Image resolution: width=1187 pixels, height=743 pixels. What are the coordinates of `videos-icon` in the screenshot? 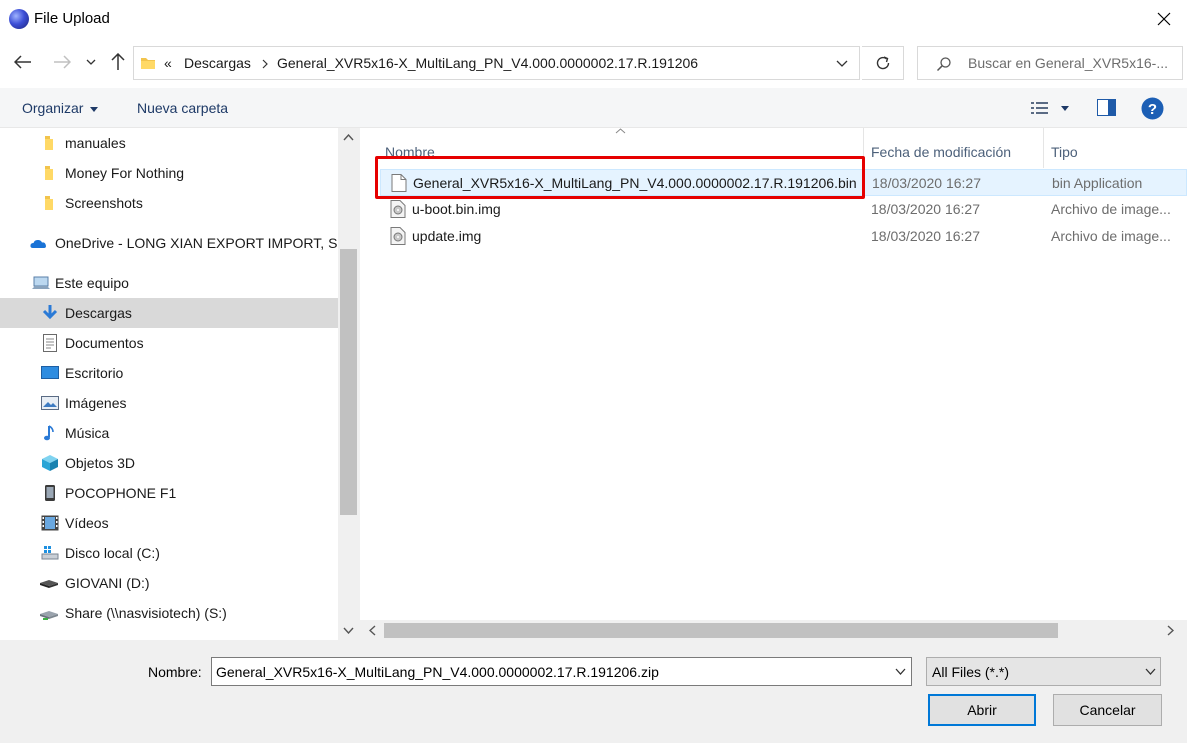 It's located at (50, 523).